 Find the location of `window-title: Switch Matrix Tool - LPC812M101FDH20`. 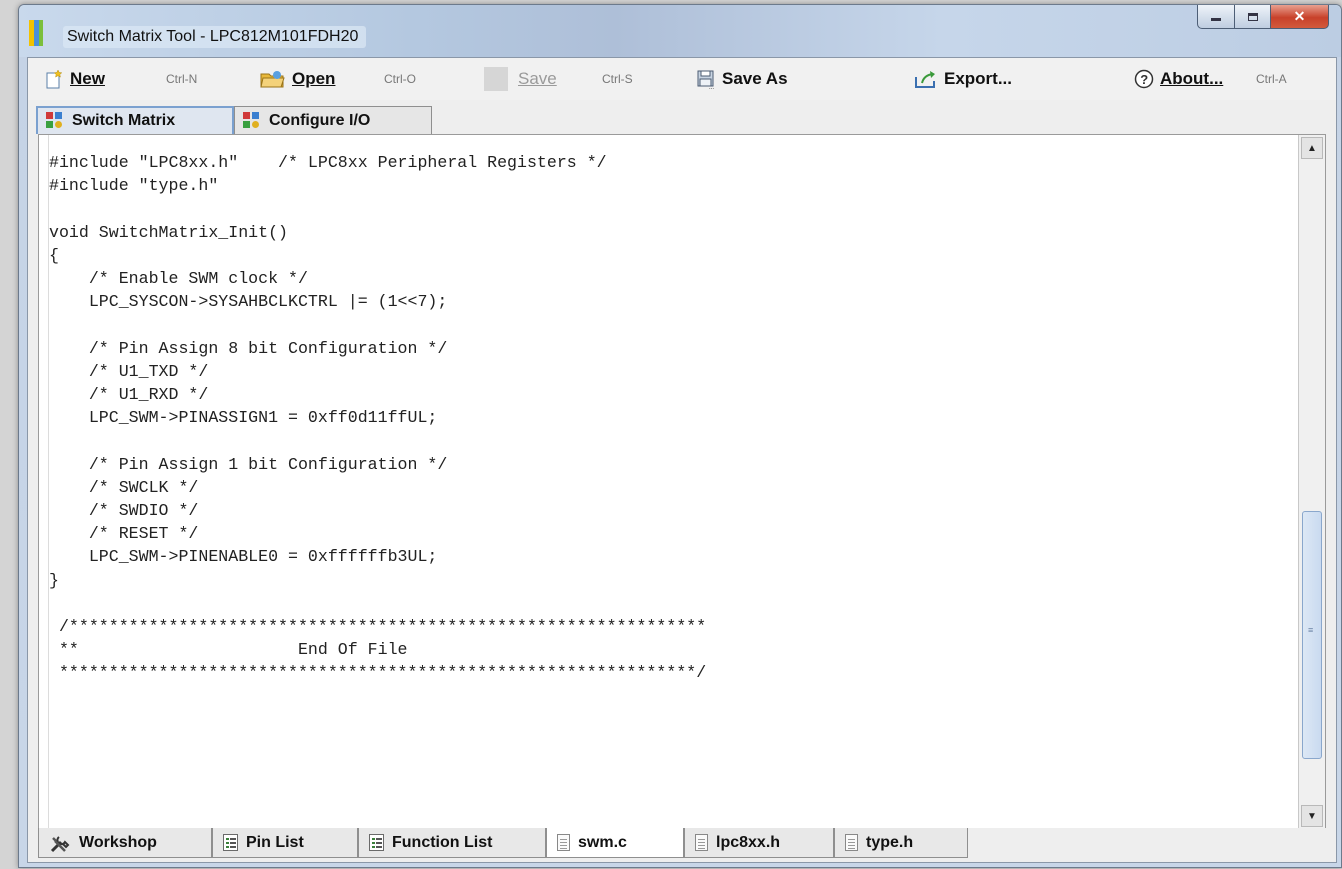

window-title: Switch Matrix Tool - LPC812M101FDH20 is located at coordinates (215, 37).